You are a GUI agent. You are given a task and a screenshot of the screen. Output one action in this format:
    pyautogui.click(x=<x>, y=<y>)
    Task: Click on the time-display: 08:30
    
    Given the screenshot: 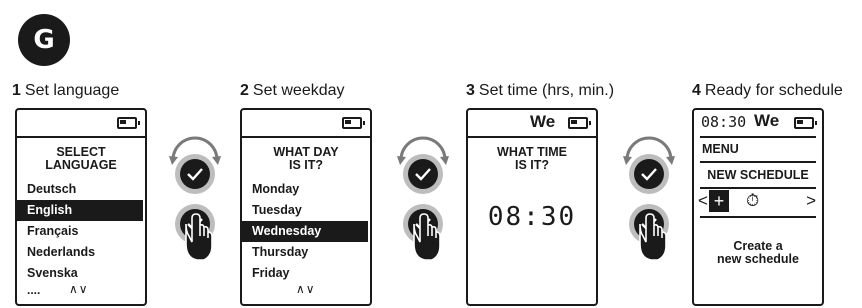 What is the action you would take?
    pyautogui.click(x=532, y=217)
    